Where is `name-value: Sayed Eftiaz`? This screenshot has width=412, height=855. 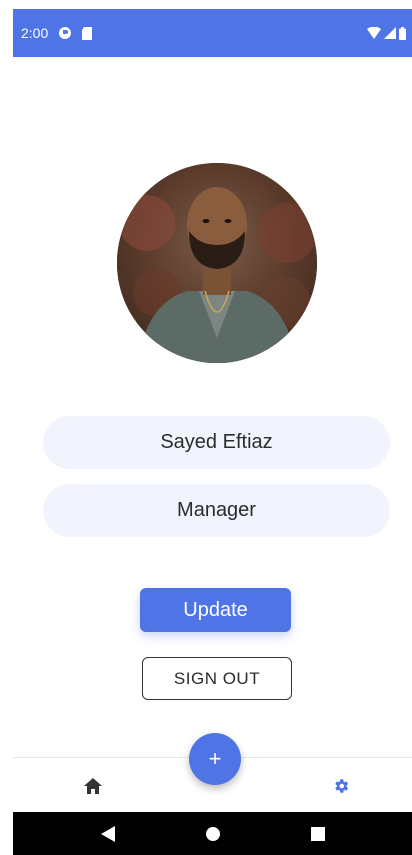
name-value: Sayed Eftiaz is located at coordinates (216, 442).